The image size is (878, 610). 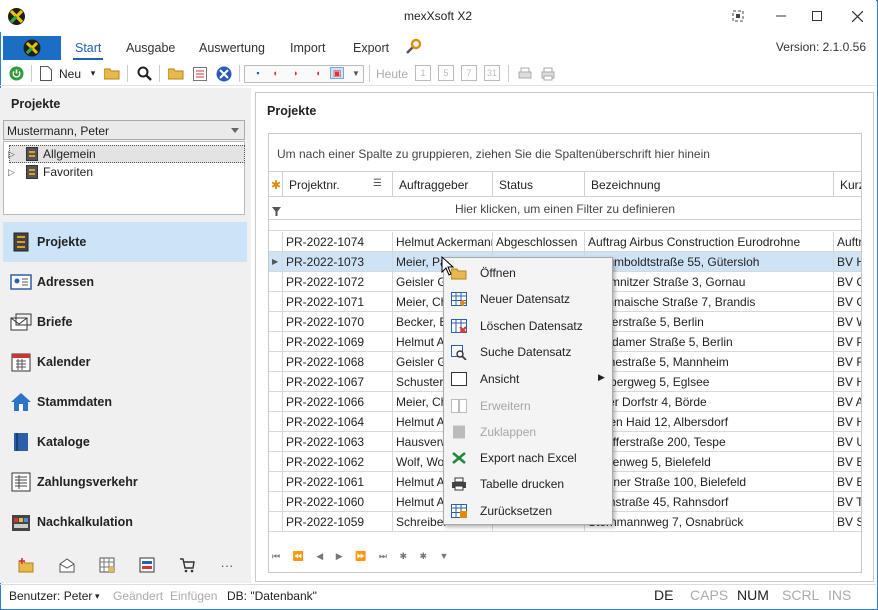 I want to click on calendar-week-button: 7, so click(x=469, y=73).